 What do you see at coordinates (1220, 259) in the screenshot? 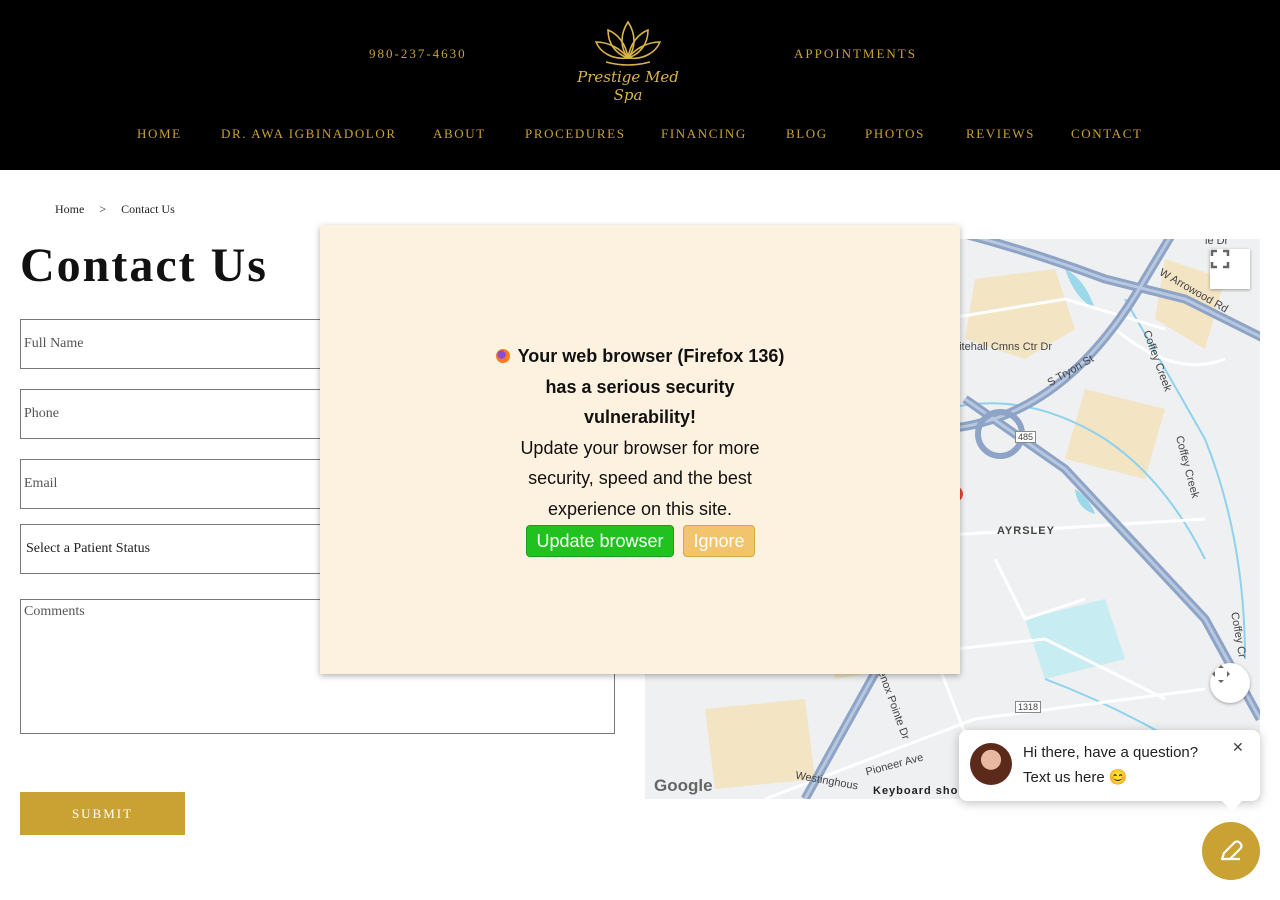
I see `fullscreen-icon` at bounding box center [1220, 259].